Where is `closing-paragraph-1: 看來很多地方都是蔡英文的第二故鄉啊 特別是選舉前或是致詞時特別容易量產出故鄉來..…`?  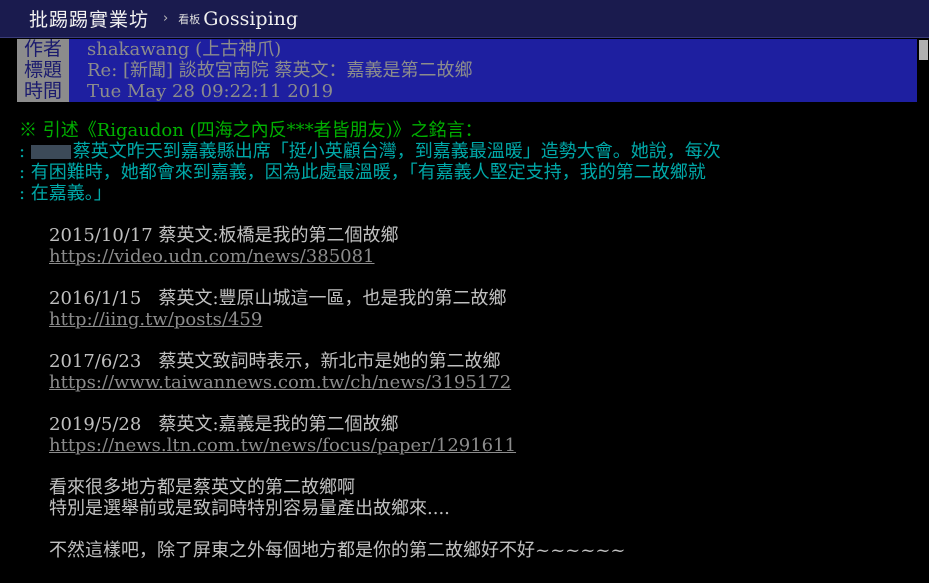
closing-paragraph-1: 看來很多地方都是蔡英文的第二故鄉啊 特別是選舉前或是致詞時特別容易量產出故鄉來..… is located at coordinates (474, 498).